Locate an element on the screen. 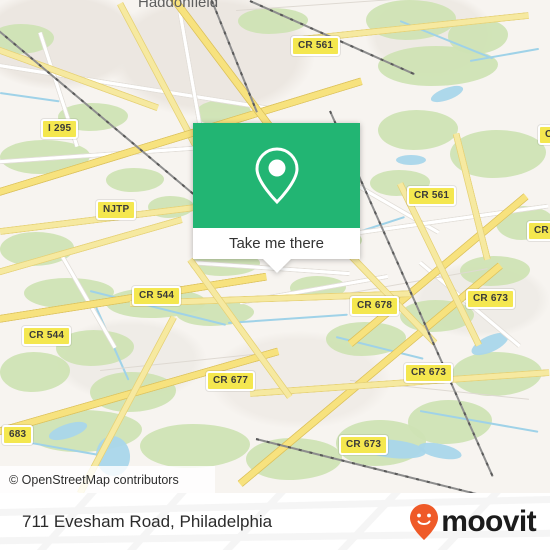  road-shield-cr544-west: CR 544 is located at coordinates (47, 336).